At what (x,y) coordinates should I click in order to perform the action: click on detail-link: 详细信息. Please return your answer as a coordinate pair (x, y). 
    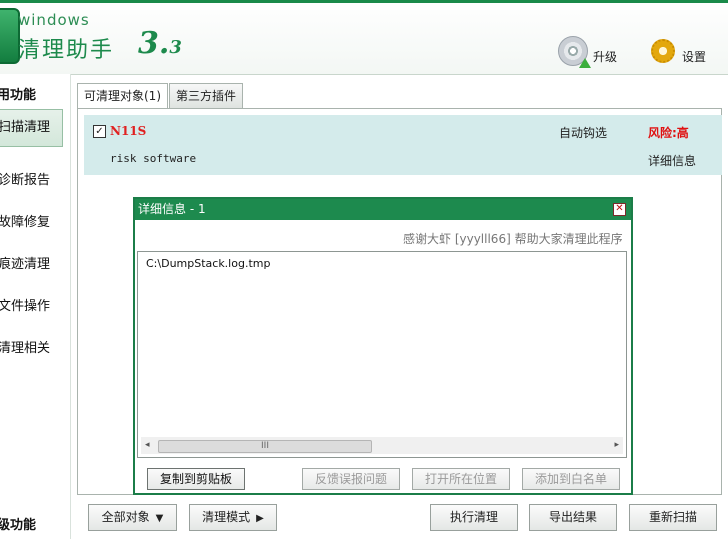
    Looking at the image, I should click on (672, 160).